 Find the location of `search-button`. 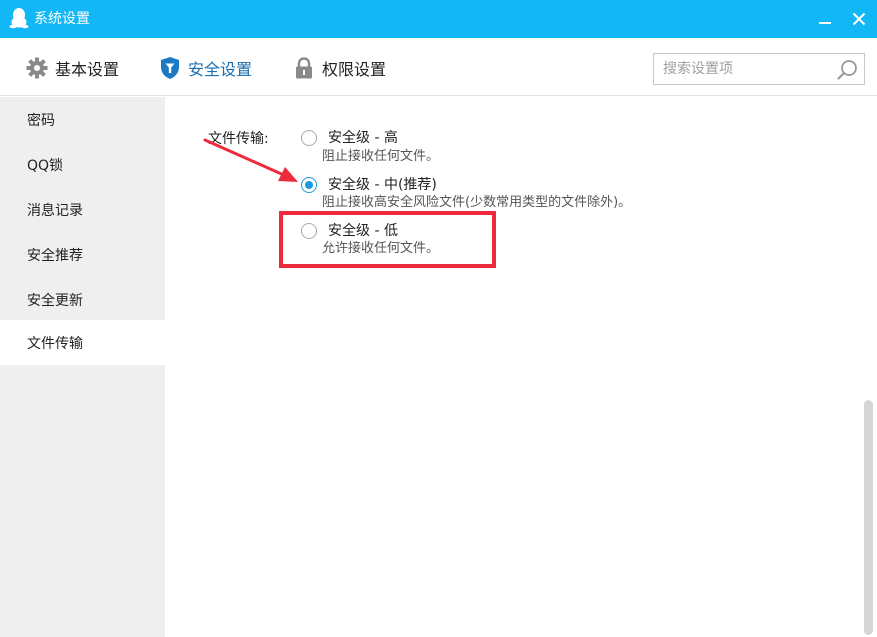

search-button is located at coordinates (848, 70).